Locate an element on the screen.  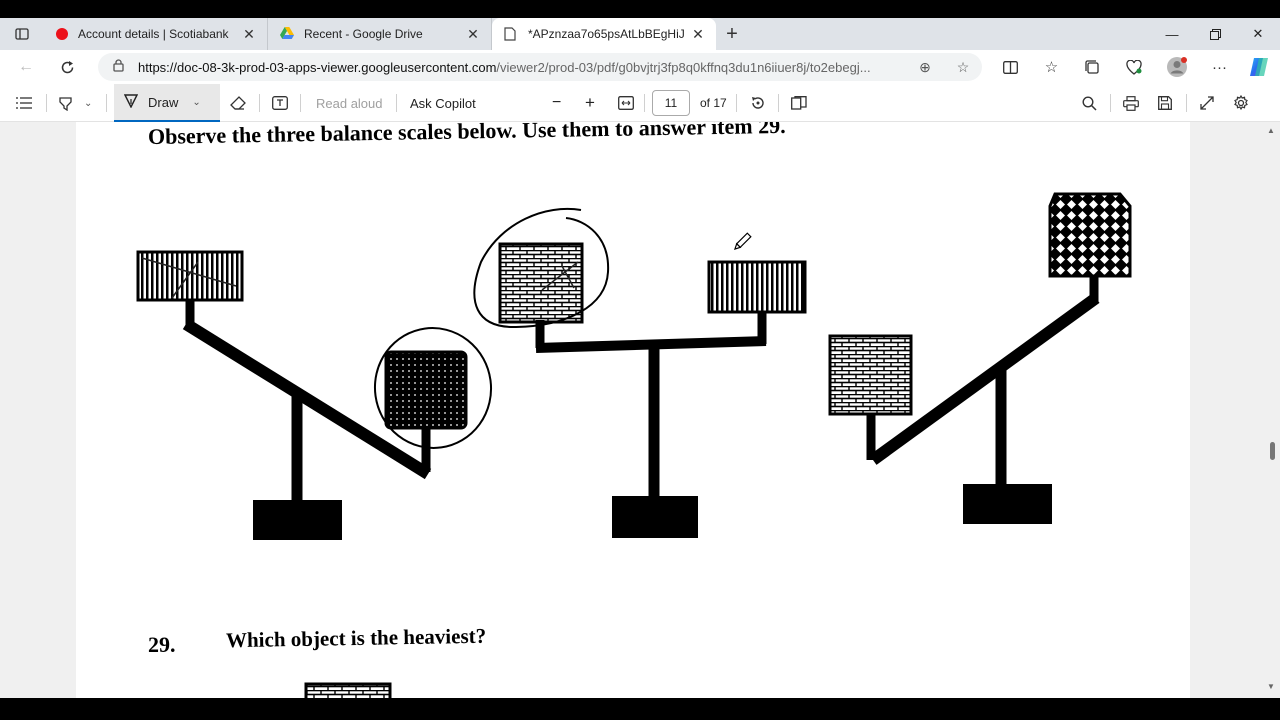
favorites-icon: ☆ is located at coordinates (1051, 67).